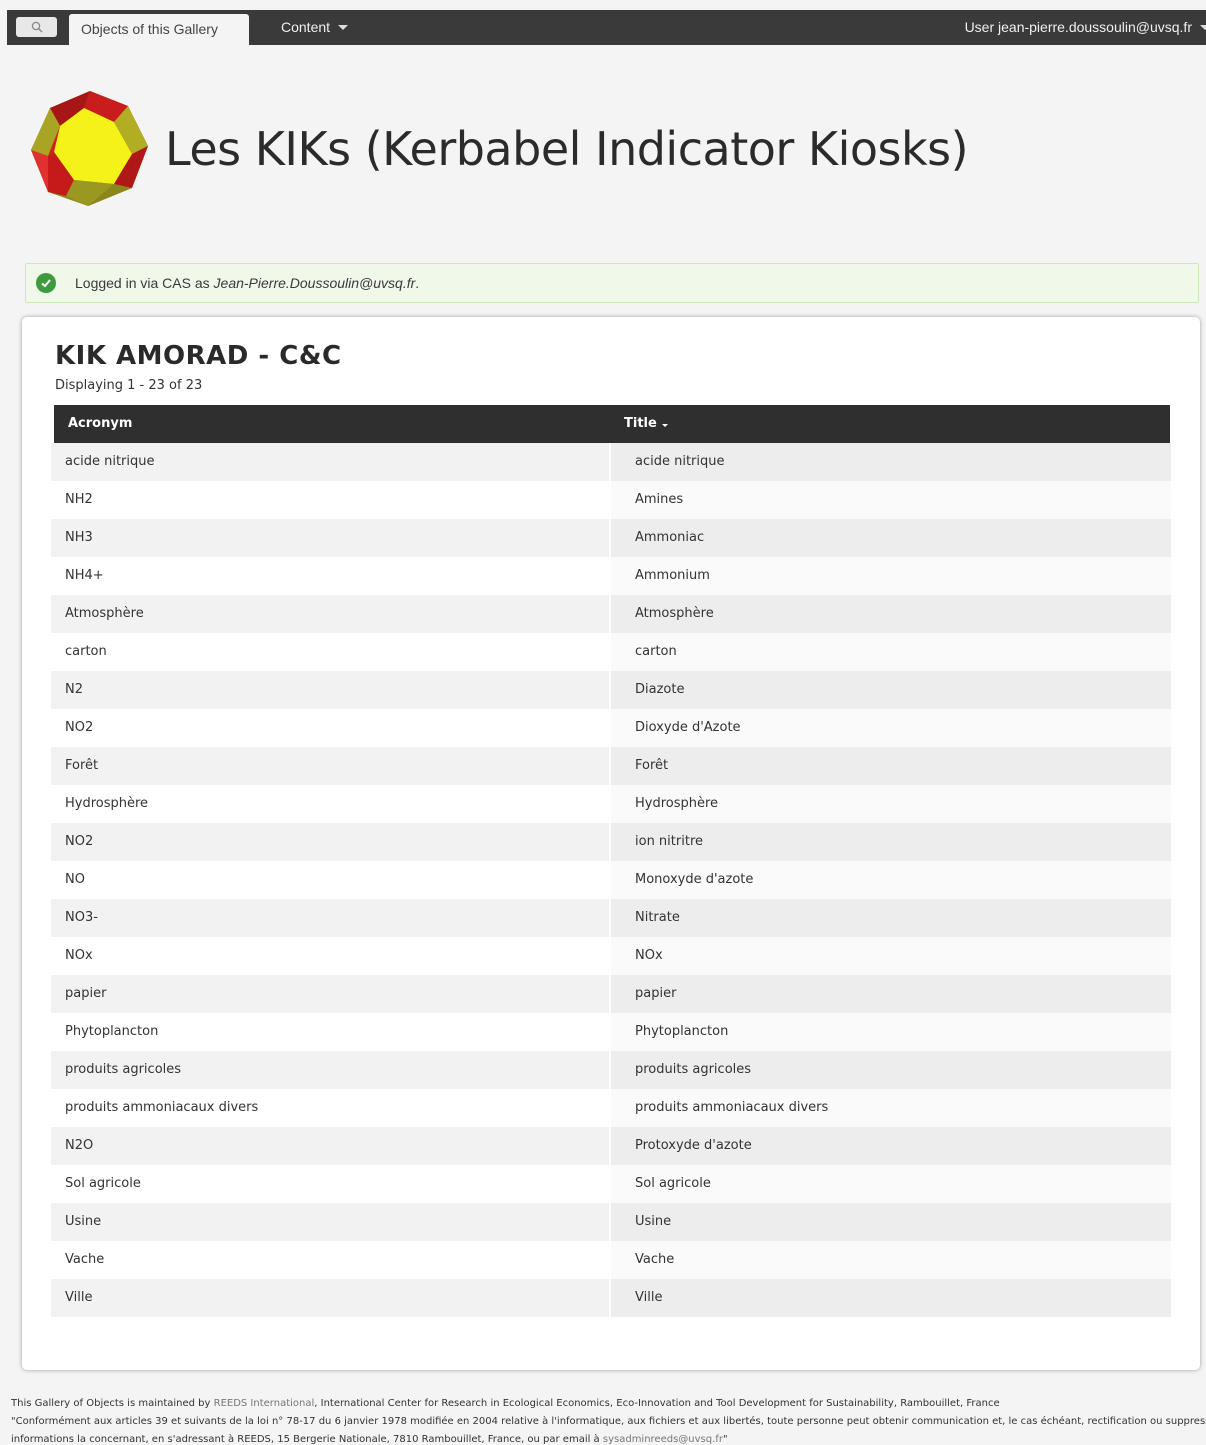 The image size is (1206, 1445). I want to click on content-menu: Content, so click(315, 27).